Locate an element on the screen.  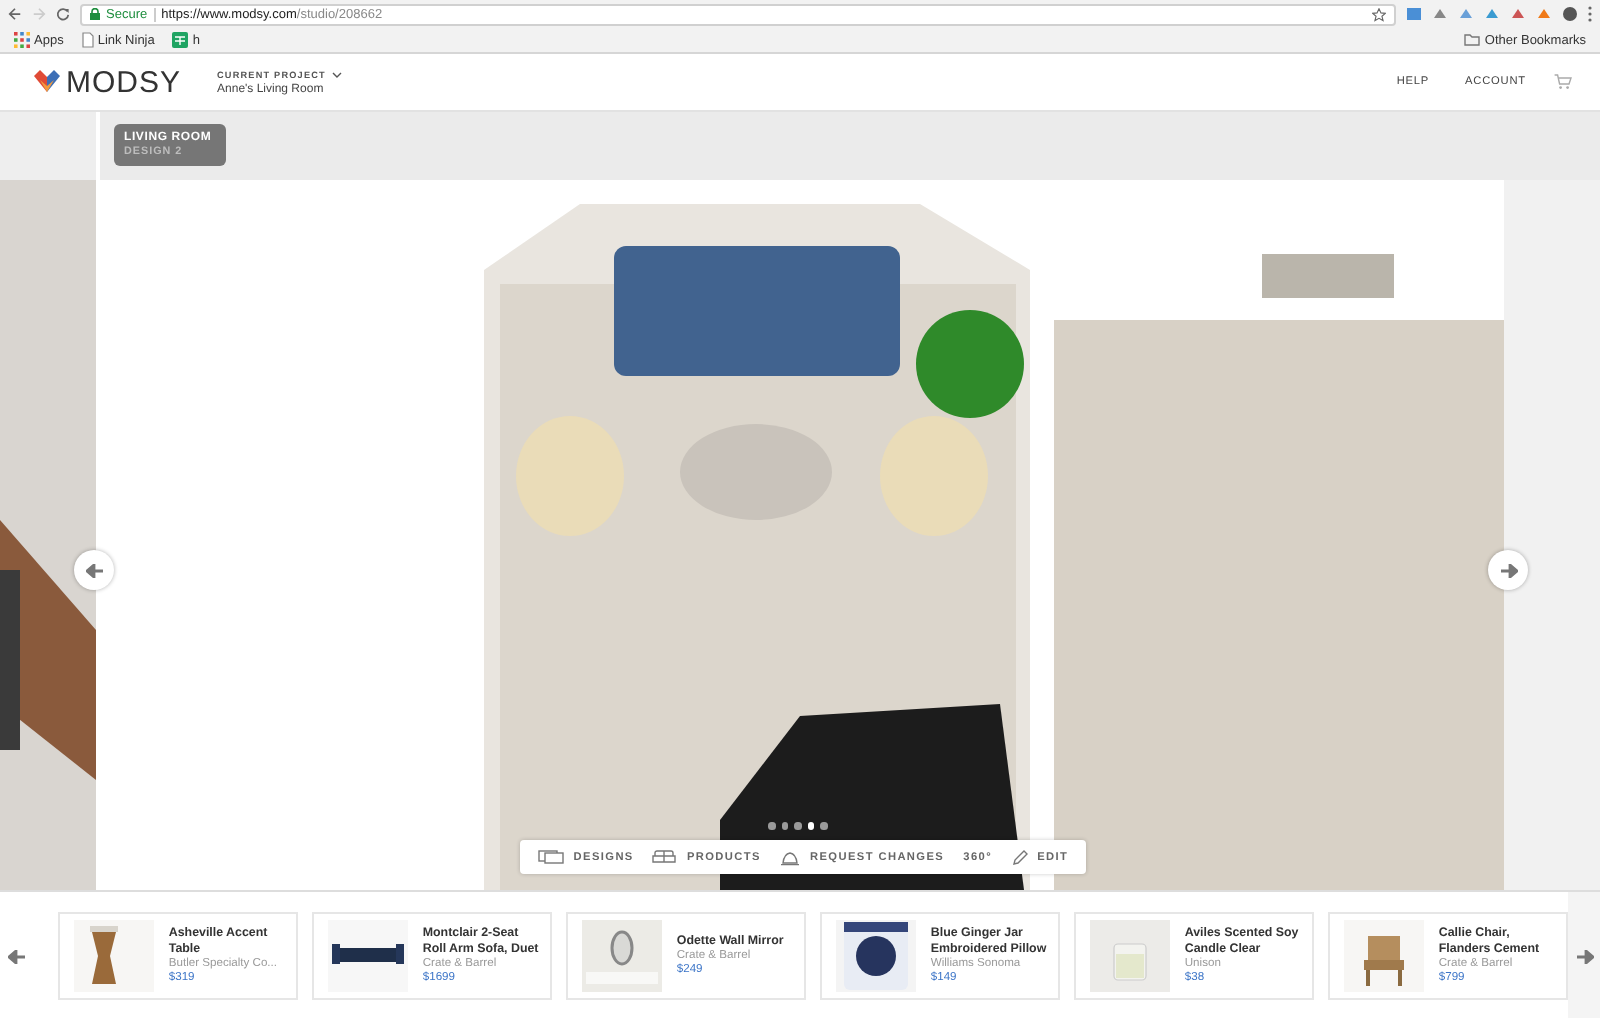
designs-icon is located at coordinates (550, 857).